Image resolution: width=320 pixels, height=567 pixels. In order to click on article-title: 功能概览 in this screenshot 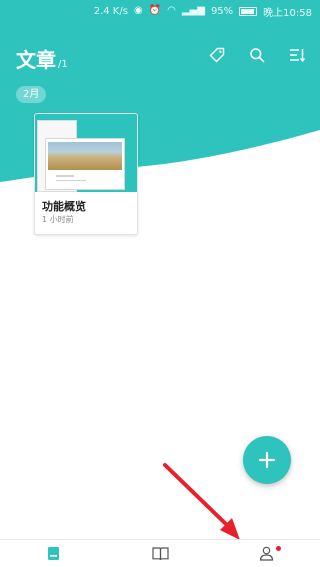, I will do `click(64, 206)`.